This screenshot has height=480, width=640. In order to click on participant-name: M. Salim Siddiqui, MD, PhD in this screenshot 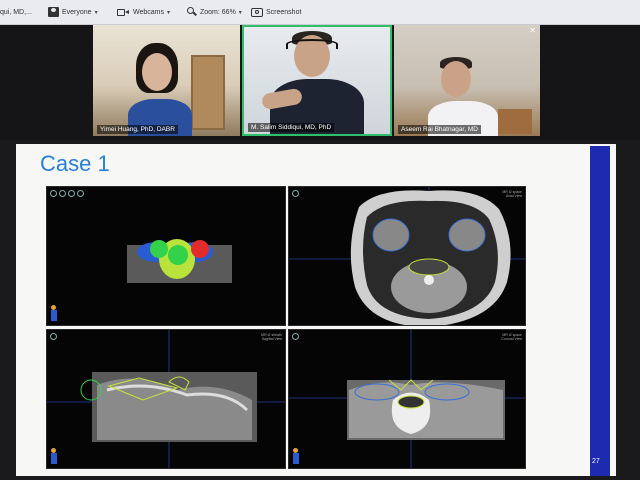, I will do `click(291, 127)`.